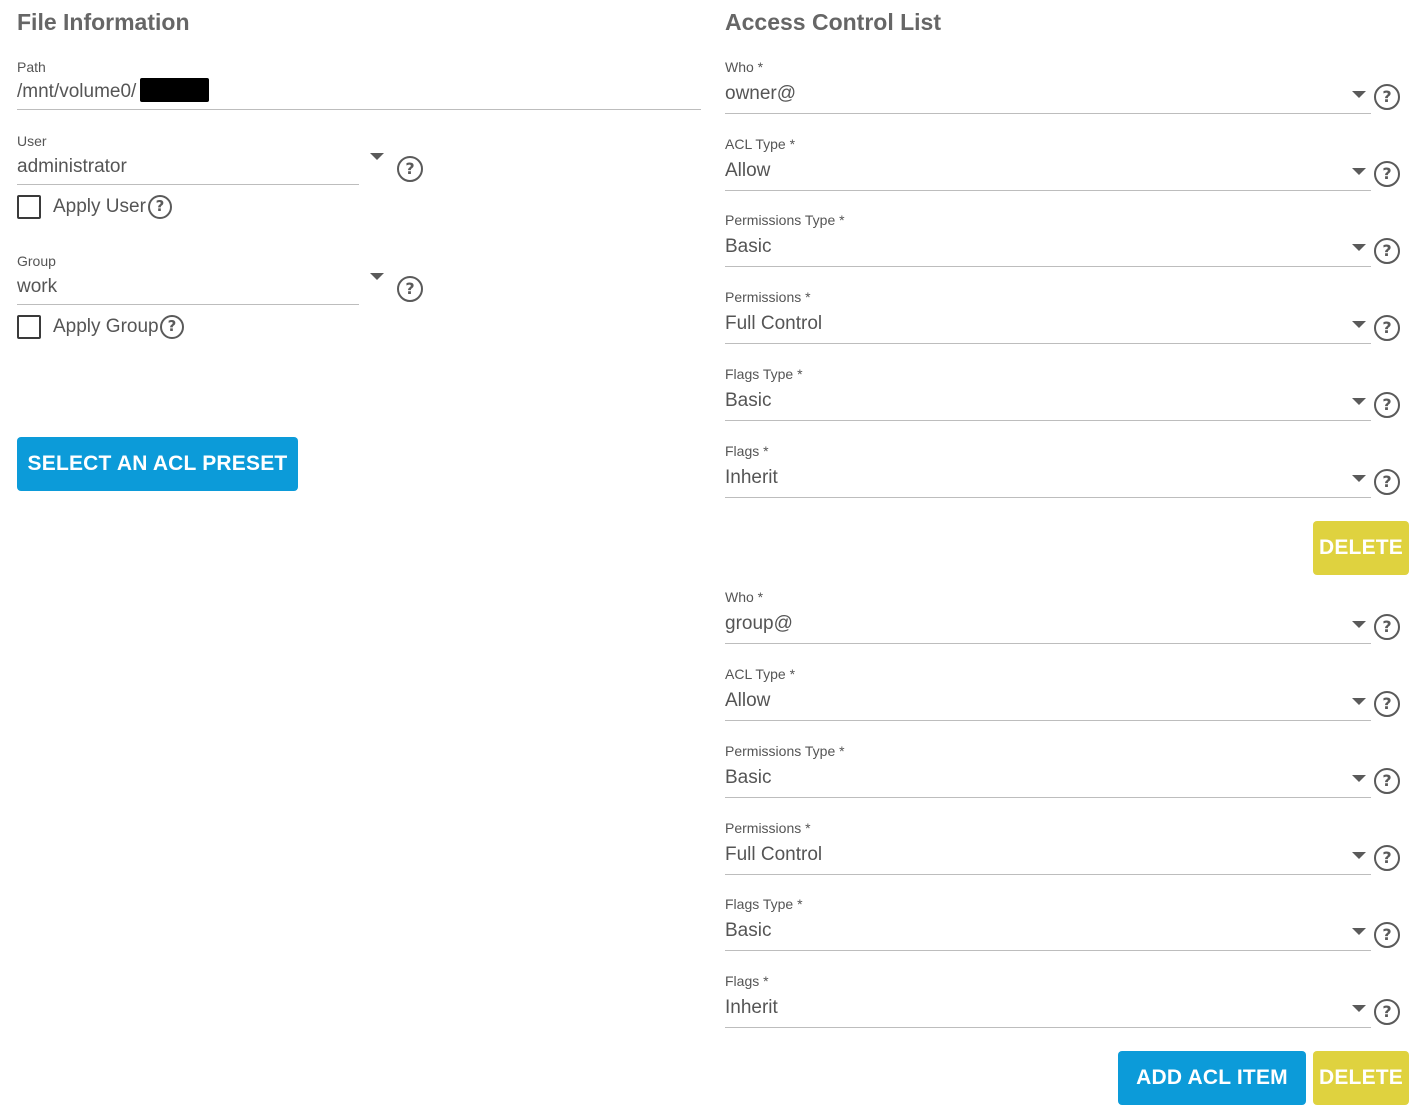 Image resolution: width=1423 pixels, height=1112 pixels. I want to click on group-select: Group work, so click(202, 282).